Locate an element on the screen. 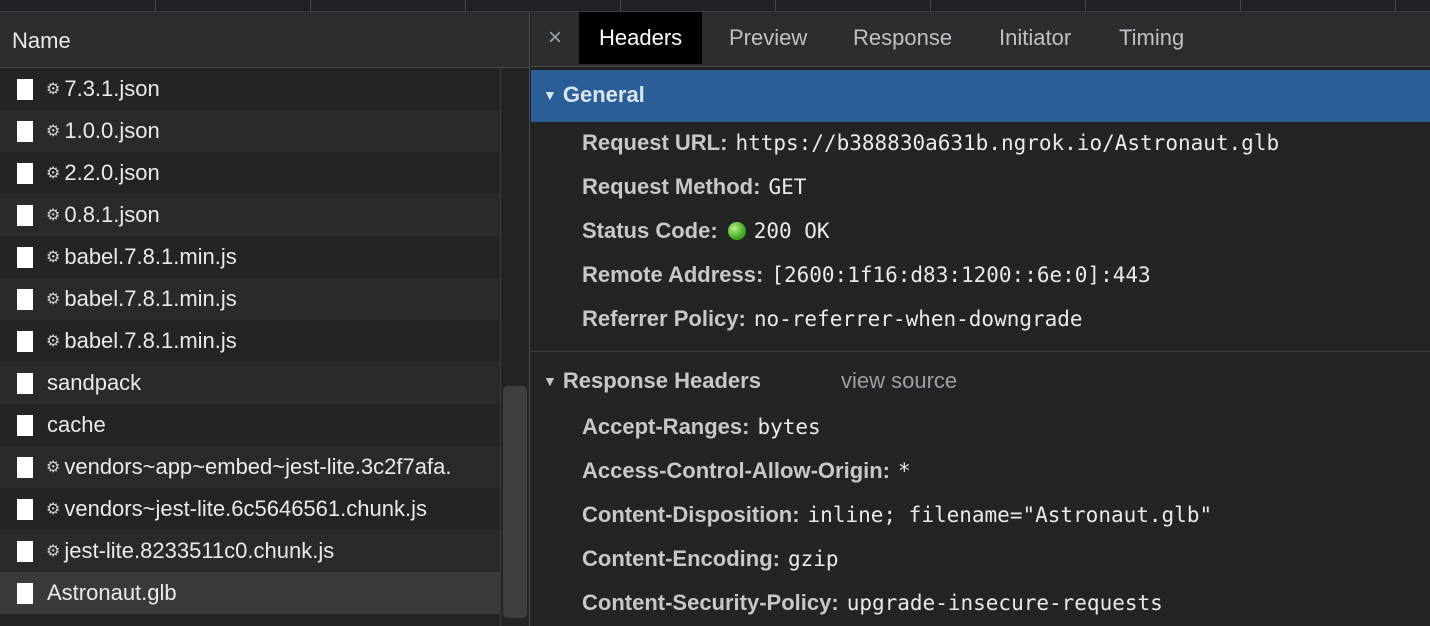 This screenshot has width=1430, height=626. request-name: Astronaut.glb is located at coordinates (112, 592).